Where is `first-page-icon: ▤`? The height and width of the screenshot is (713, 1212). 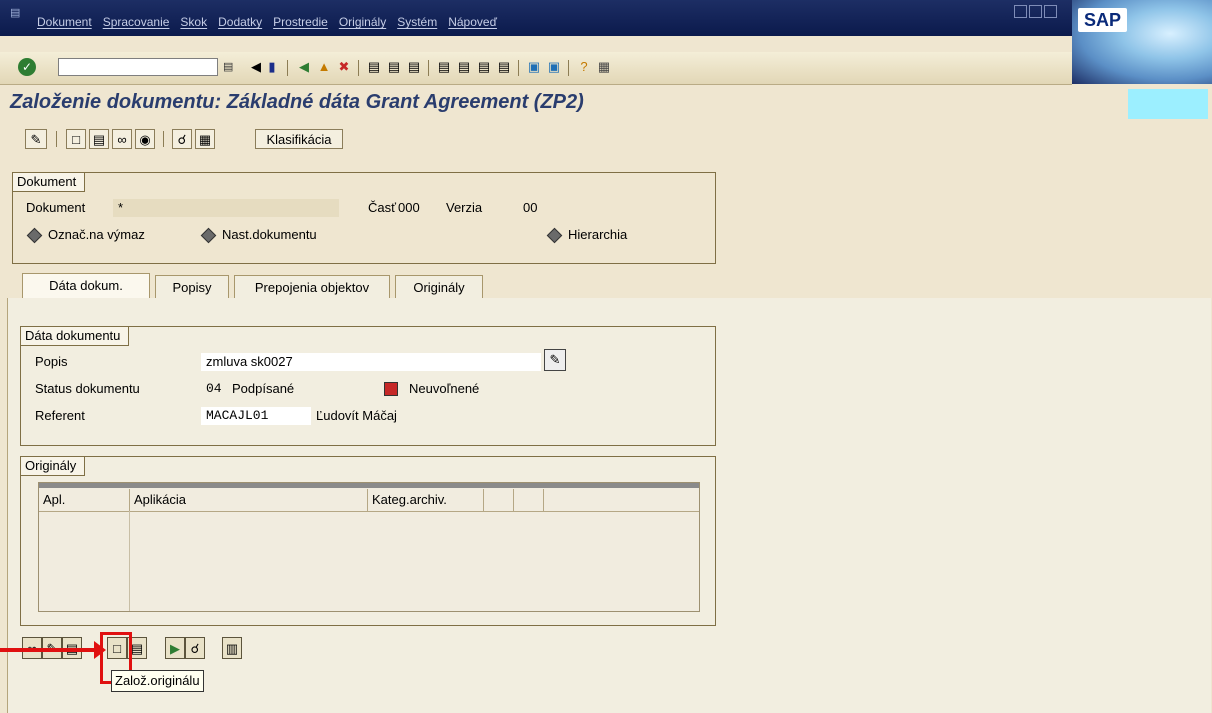
first-page-icon: ▤ is located at coordinates (444, 67).